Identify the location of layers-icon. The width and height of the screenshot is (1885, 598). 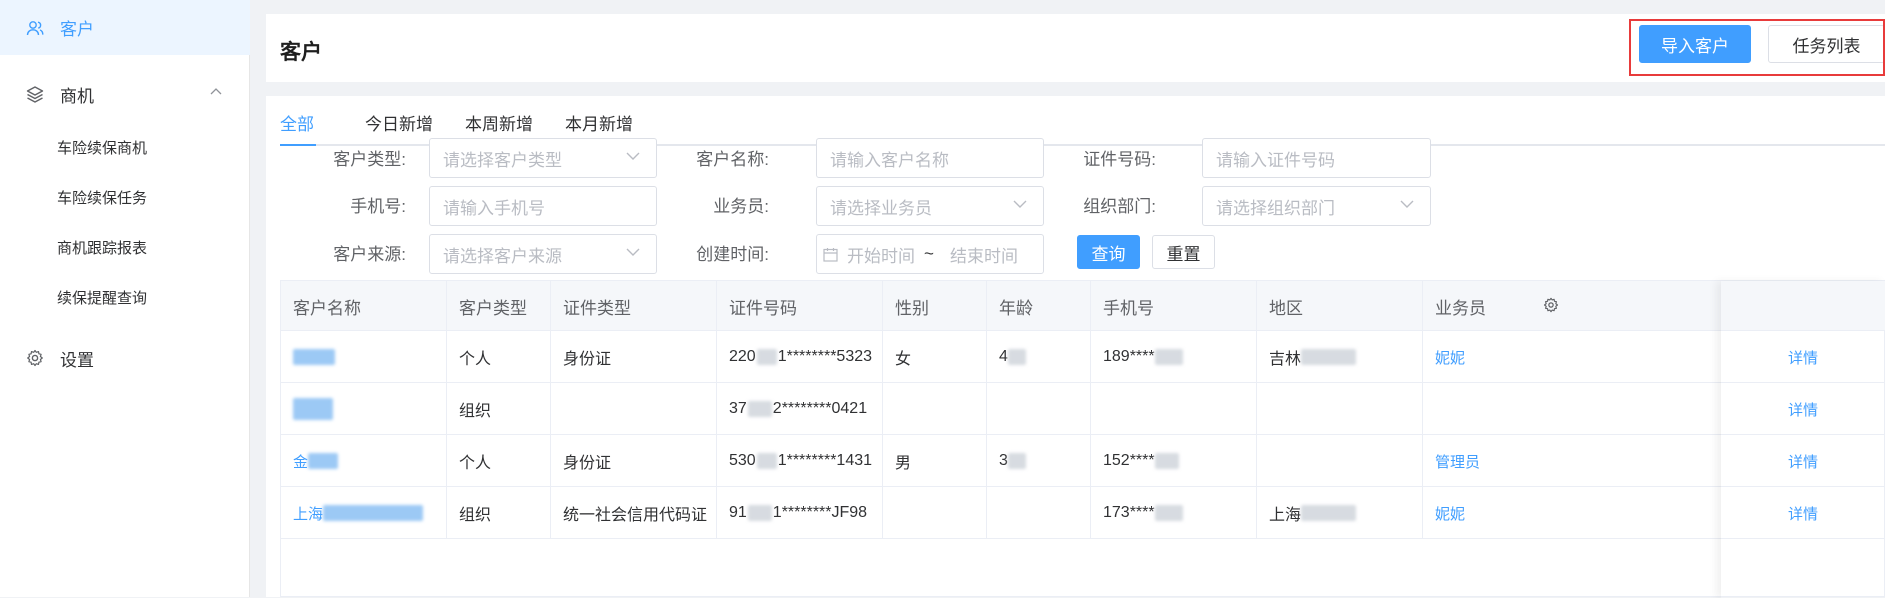
(35, 94).